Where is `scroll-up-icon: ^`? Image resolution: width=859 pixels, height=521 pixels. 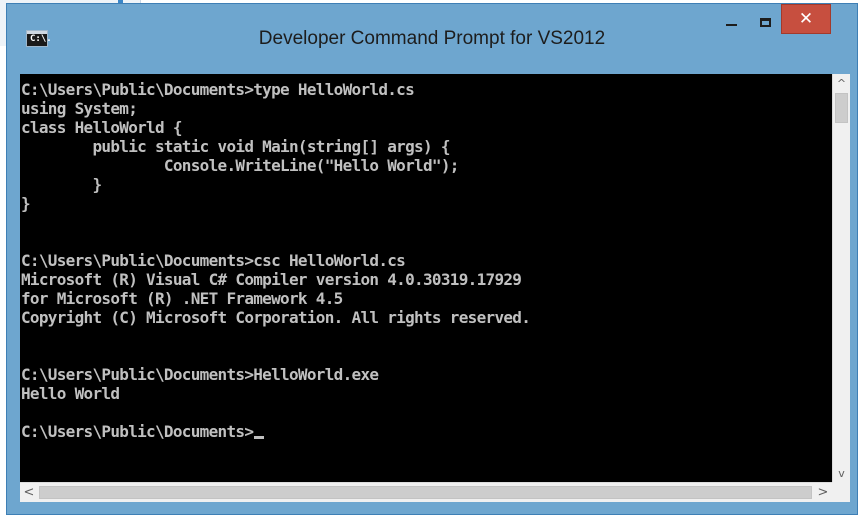
scroll-up-icon: ^ is located at coordinates (841, 83).